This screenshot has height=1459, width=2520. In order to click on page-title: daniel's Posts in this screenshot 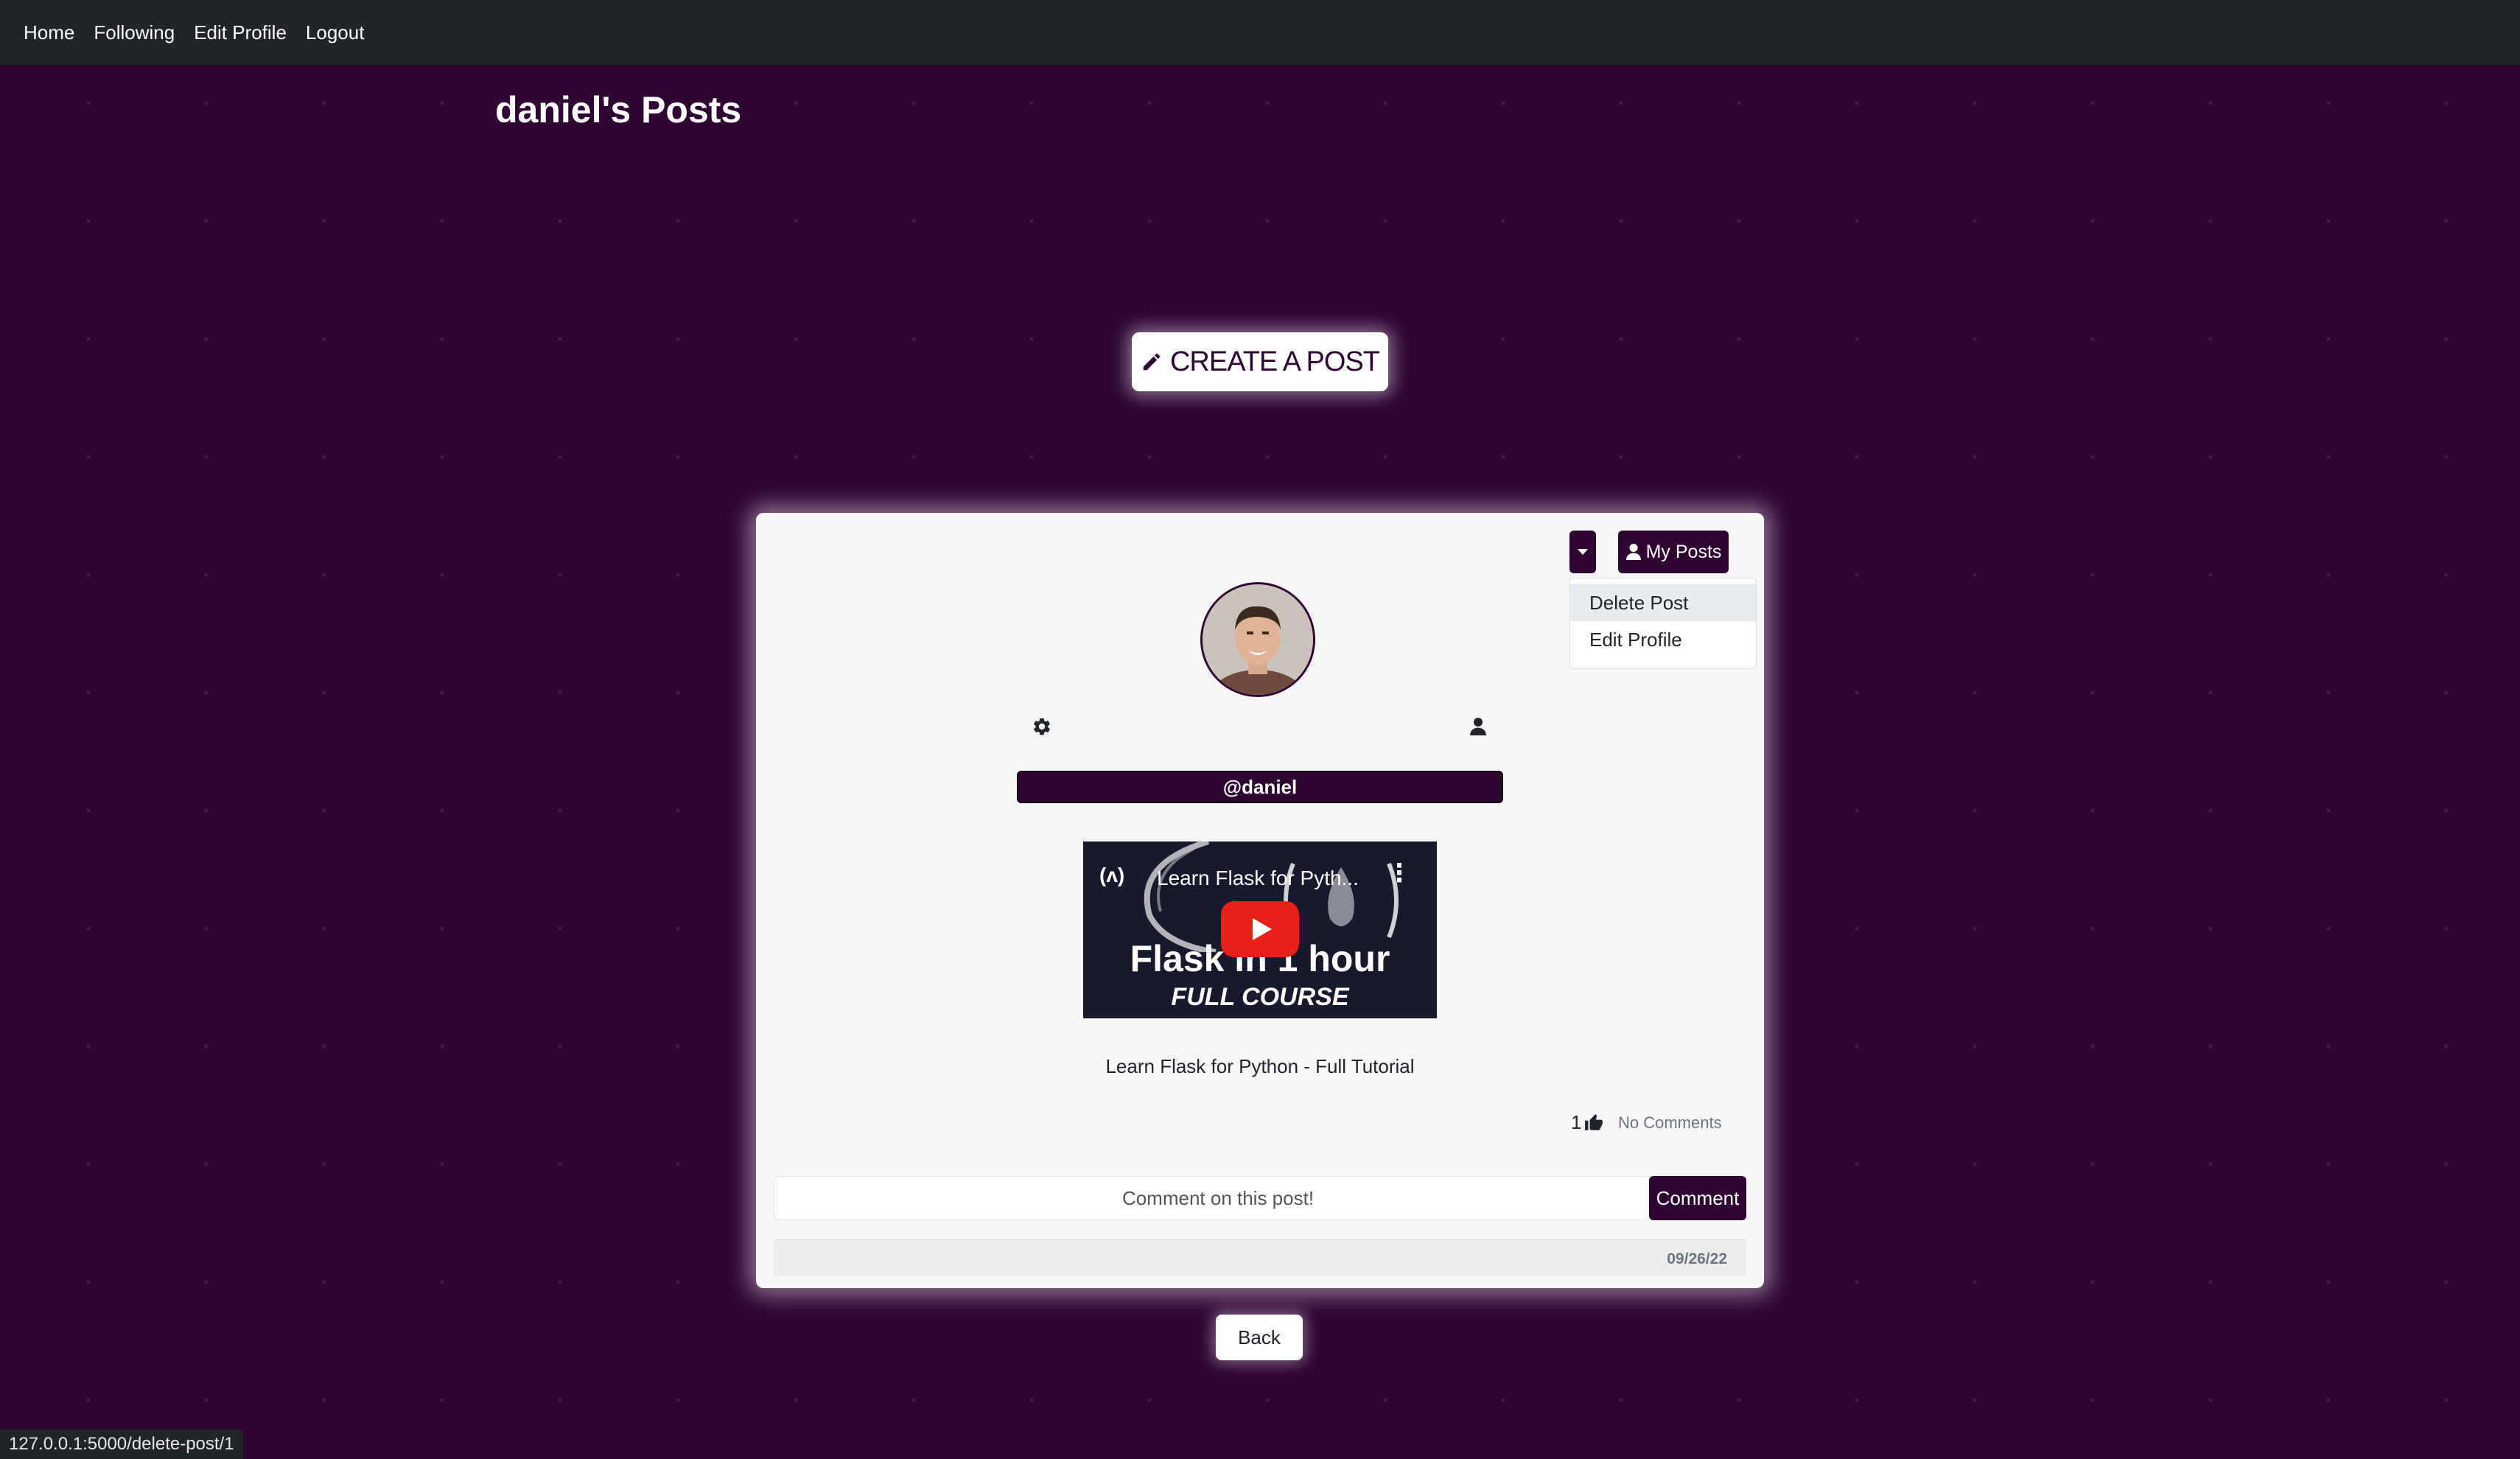, I will do `click(618, 109)`.